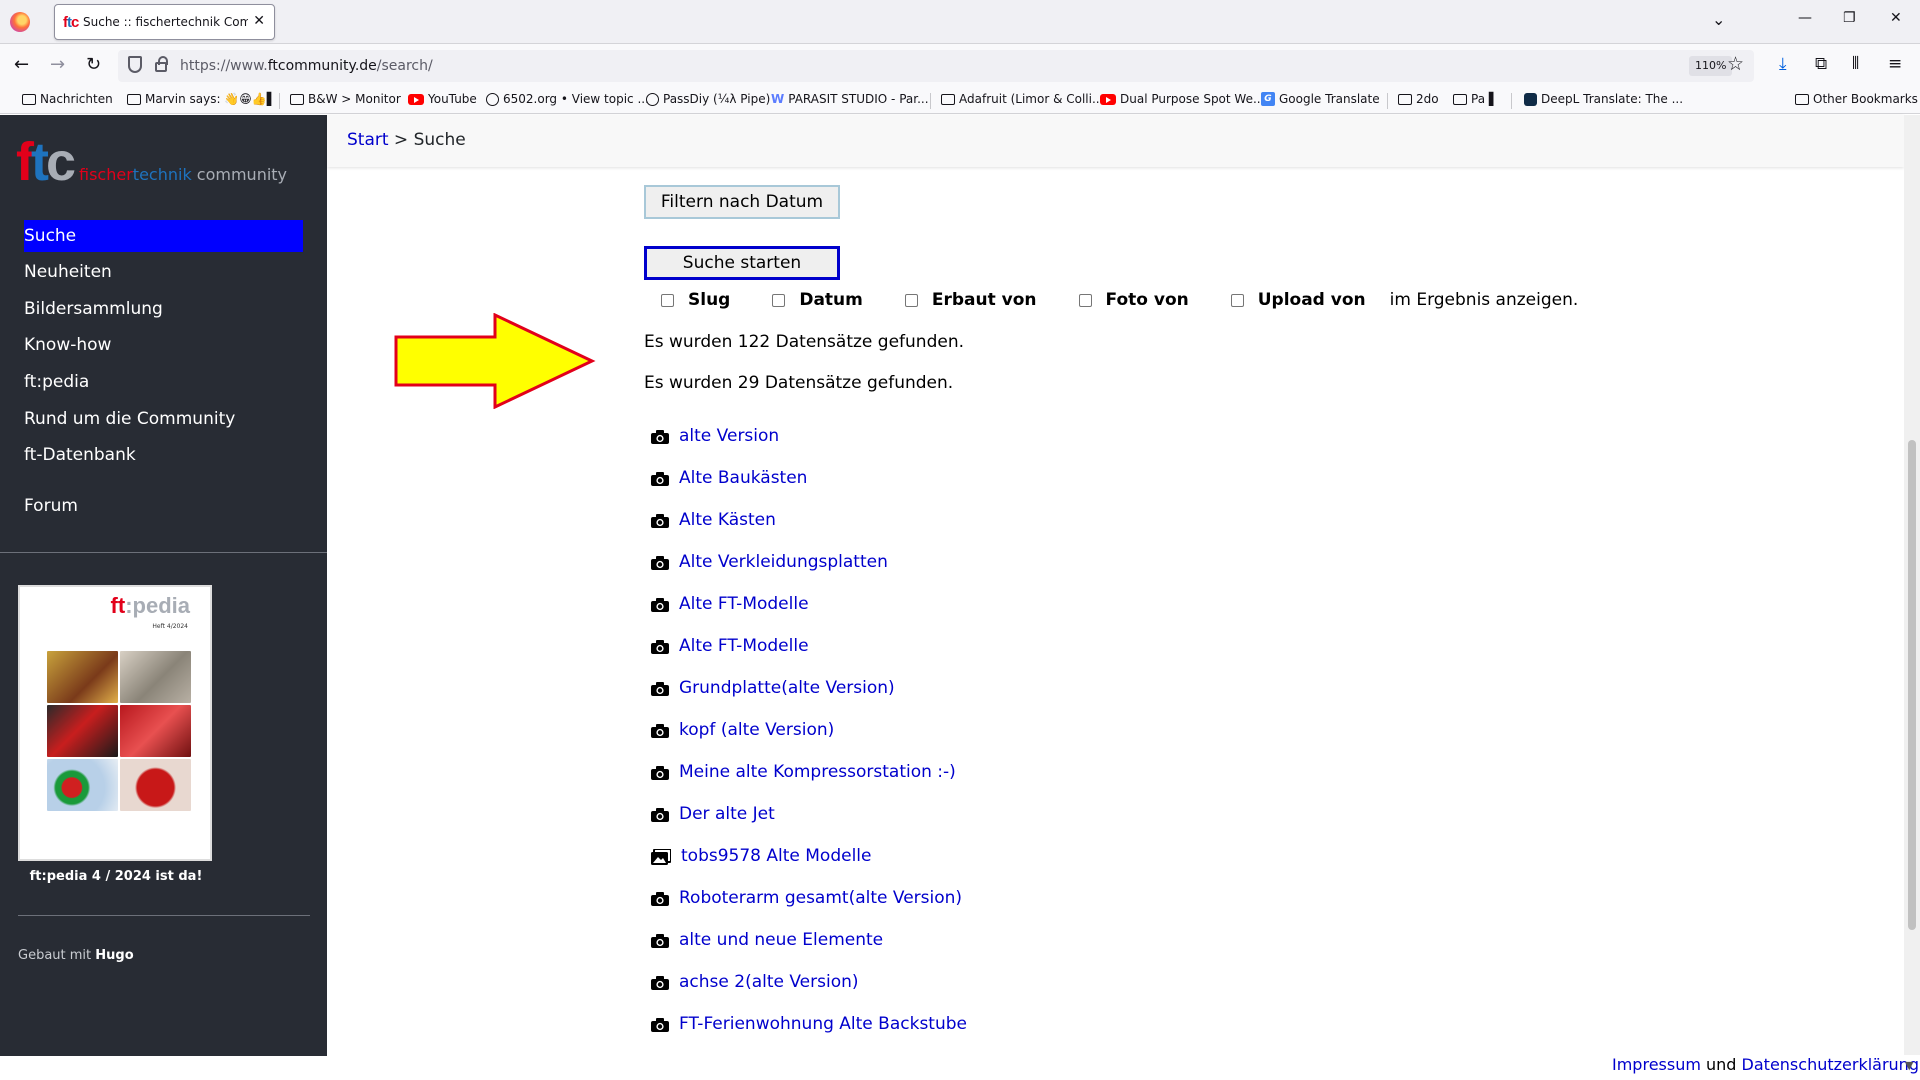  I want to click on tracking-shield-icon, so click(135, 64).